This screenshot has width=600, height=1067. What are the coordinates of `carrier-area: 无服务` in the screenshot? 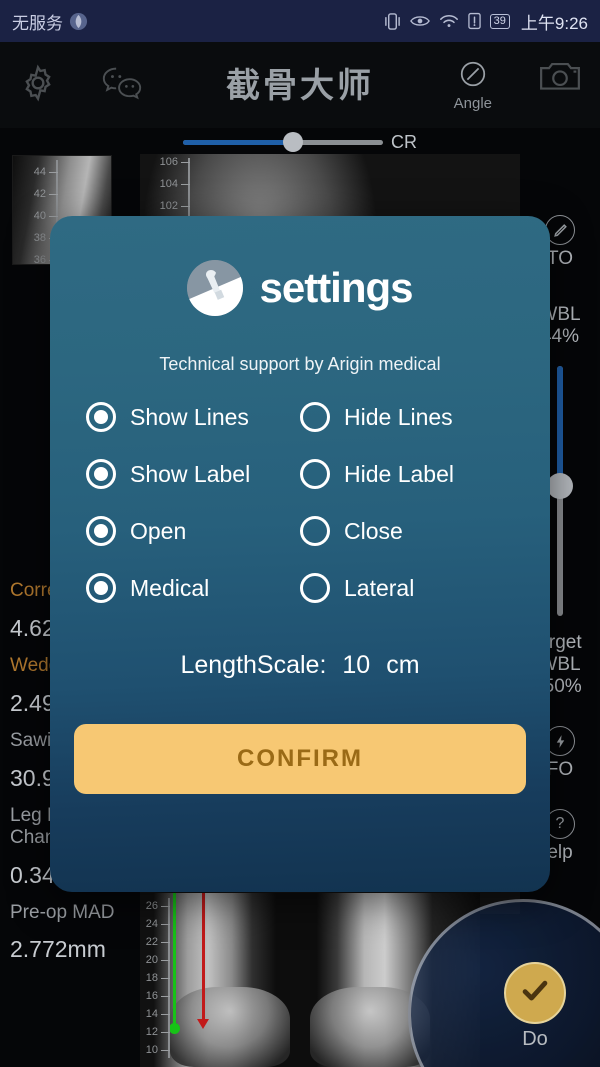 It's located at (50, 21).